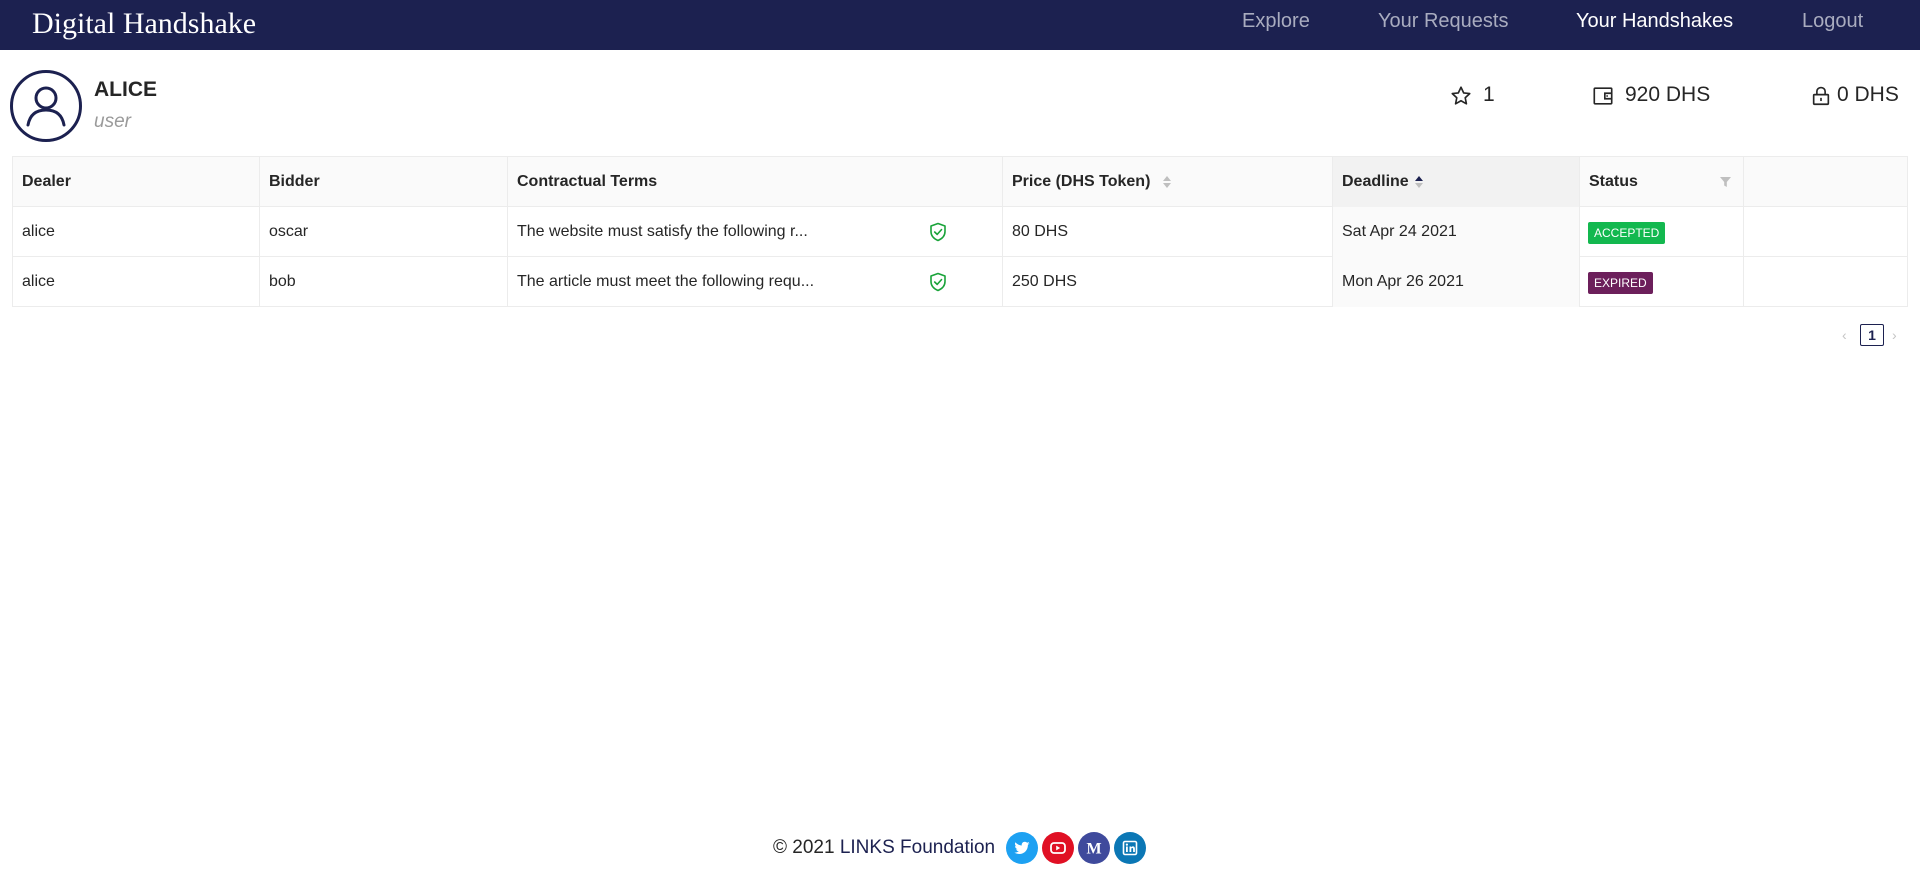 The width and height of the screenshot is (1920, 879). I want to click on column-header-contractual-terms: Contractual Terms, so click(755, 182).